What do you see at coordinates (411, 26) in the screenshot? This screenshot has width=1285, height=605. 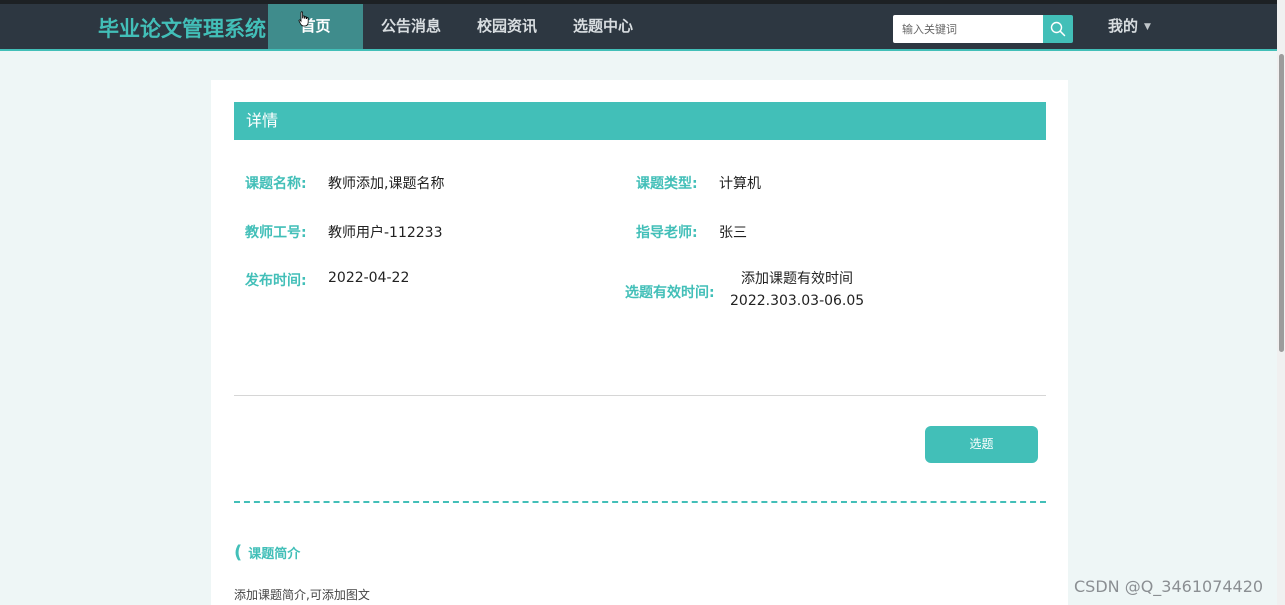 I see `nav-item-announcements: 公告消息` at bounding box center [411, 26].